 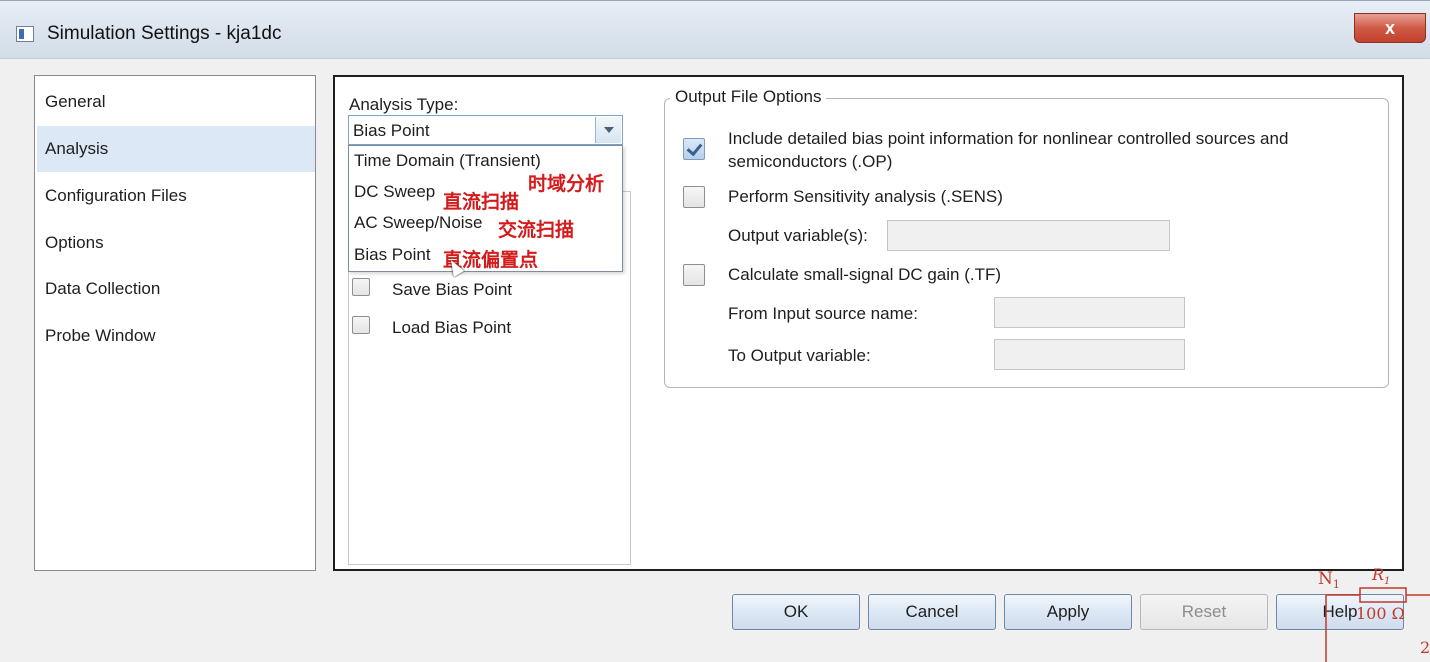 I want to click on resistor-label: R1, so click(x=1380, y=576).